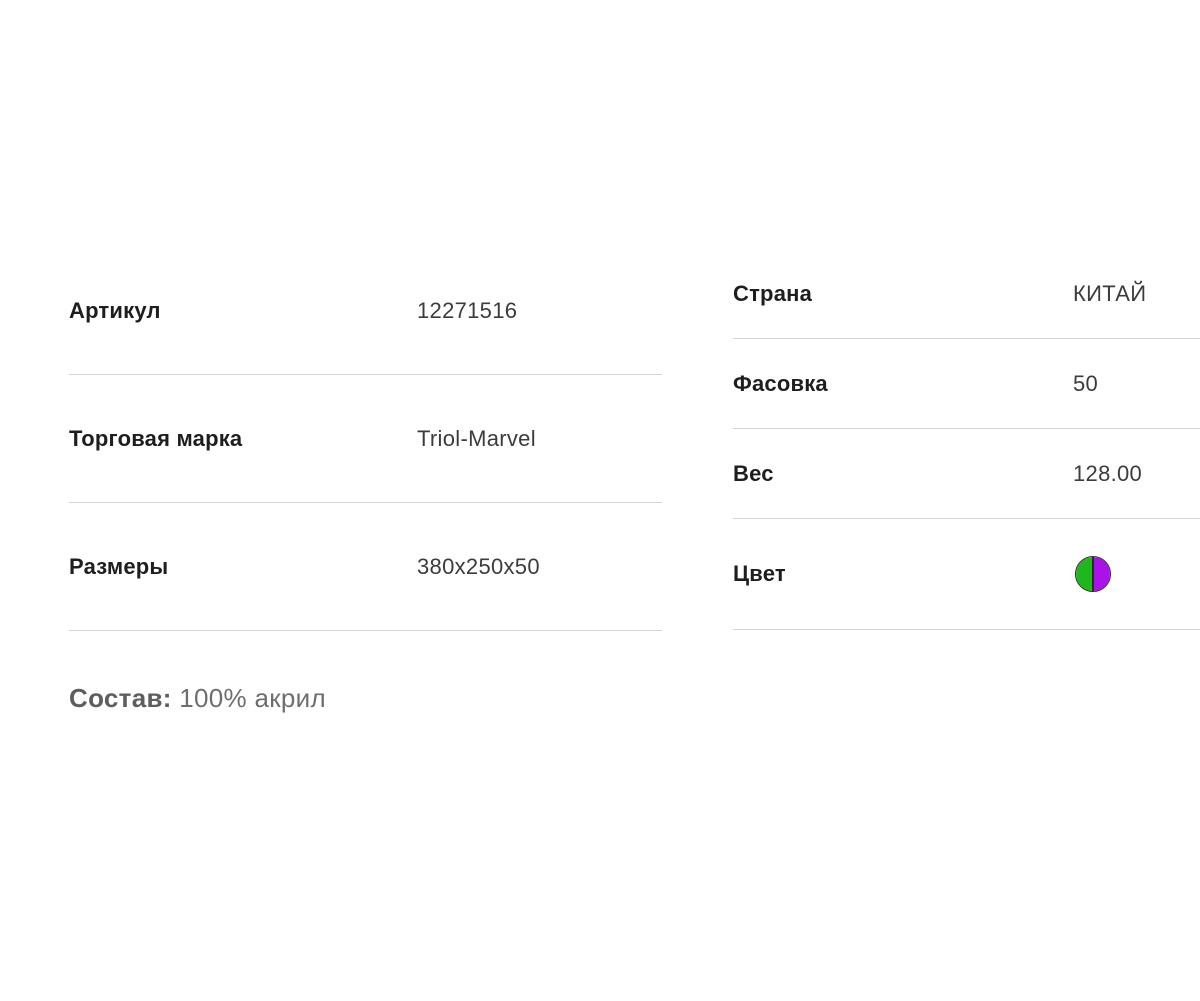  What do you see at coordinates (966, 384) in the screenshot?
I see `spec-row-packing: Фасовка 50` at bounding box center [966, 384].